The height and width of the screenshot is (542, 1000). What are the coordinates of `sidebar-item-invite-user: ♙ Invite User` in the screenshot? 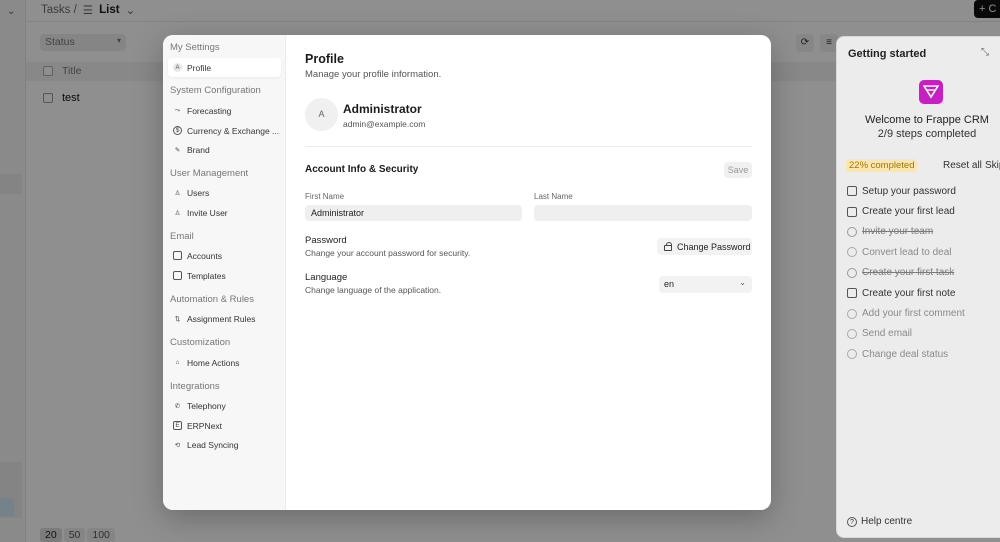 It's located at (224, 212).